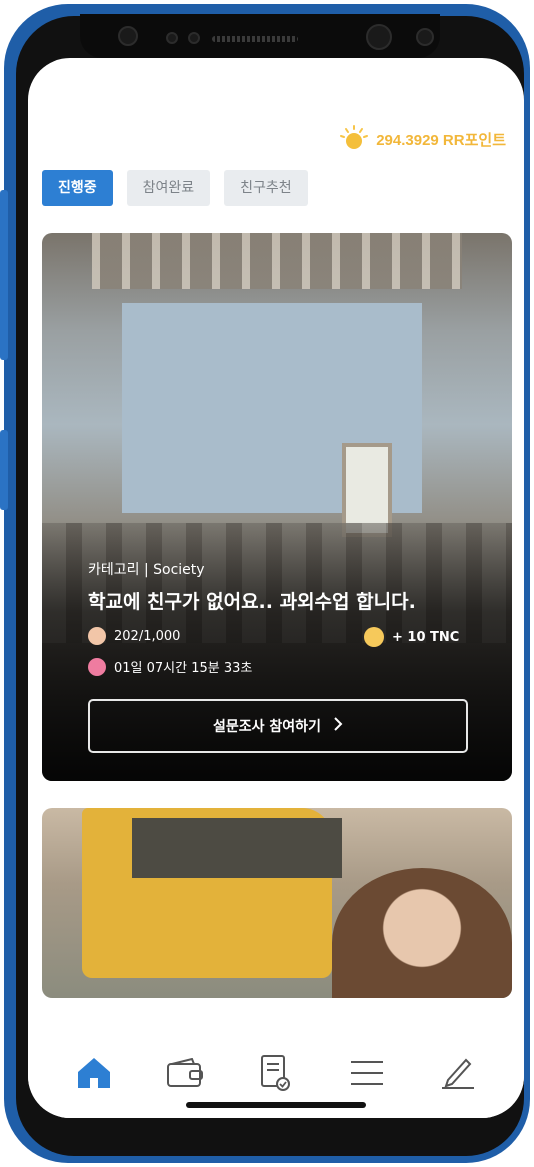  I want to click on wallet-icon, so click(184, 1072).